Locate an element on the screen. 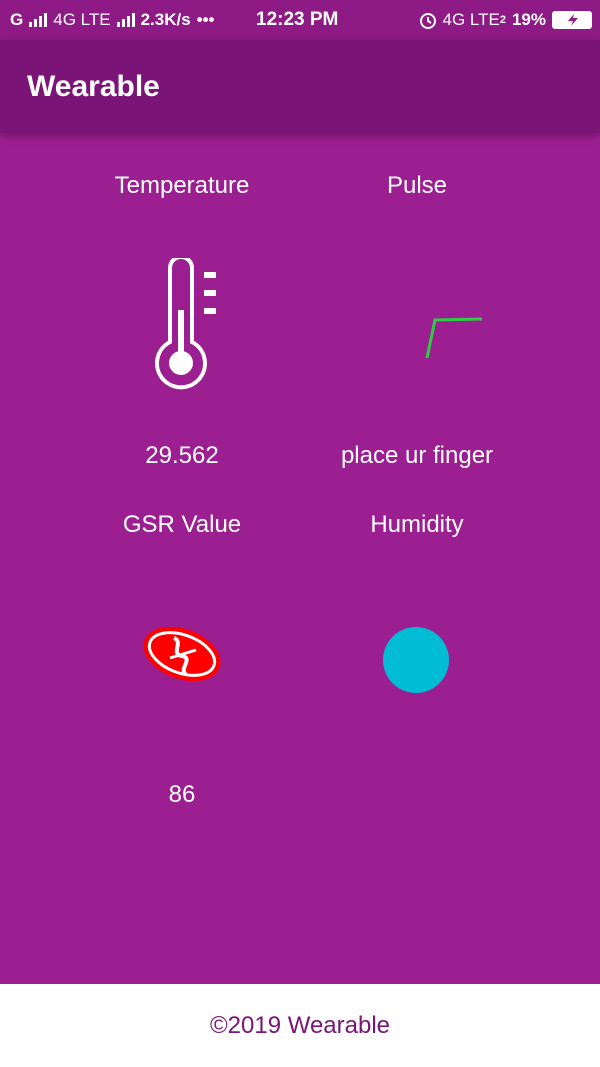 This screenshot has width=600, height=1067. temperature-value: 29.562 is located at coordinates (182, 455).